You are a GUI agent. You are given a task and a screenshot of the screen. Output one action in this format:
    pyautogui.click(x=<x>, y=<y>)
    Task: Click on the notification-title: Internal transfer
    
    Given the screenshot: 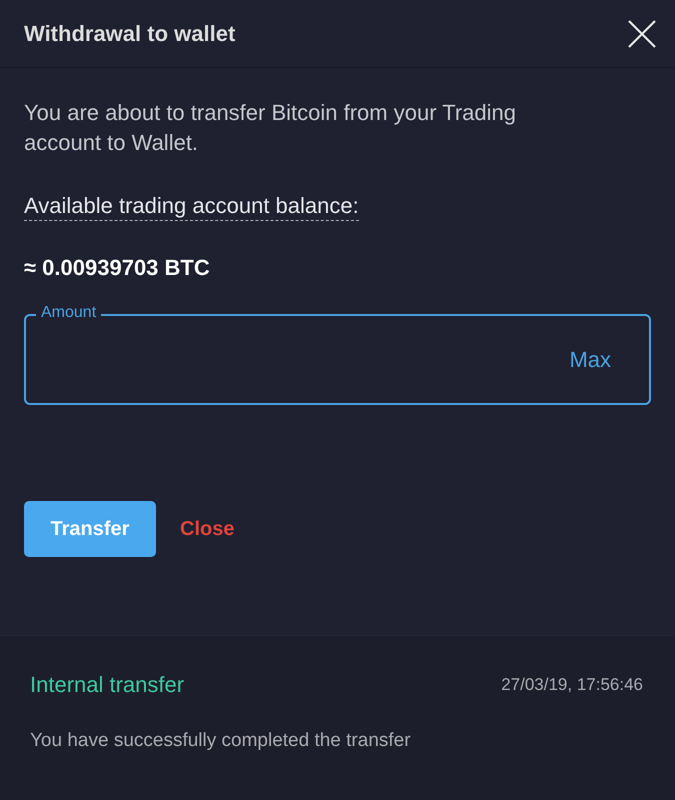 What is the action you would take?
    pyautogui.click(x=107, y=685)
    